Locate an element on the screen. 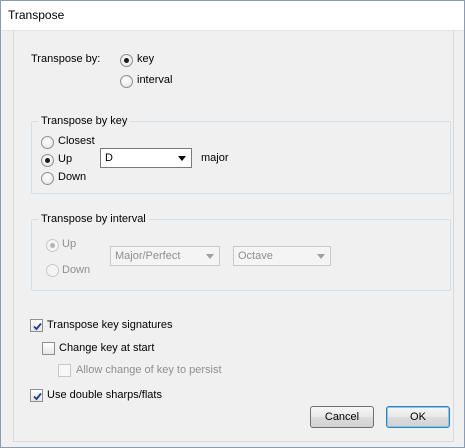  key-select-value: D is located at coordinates (109, 158).